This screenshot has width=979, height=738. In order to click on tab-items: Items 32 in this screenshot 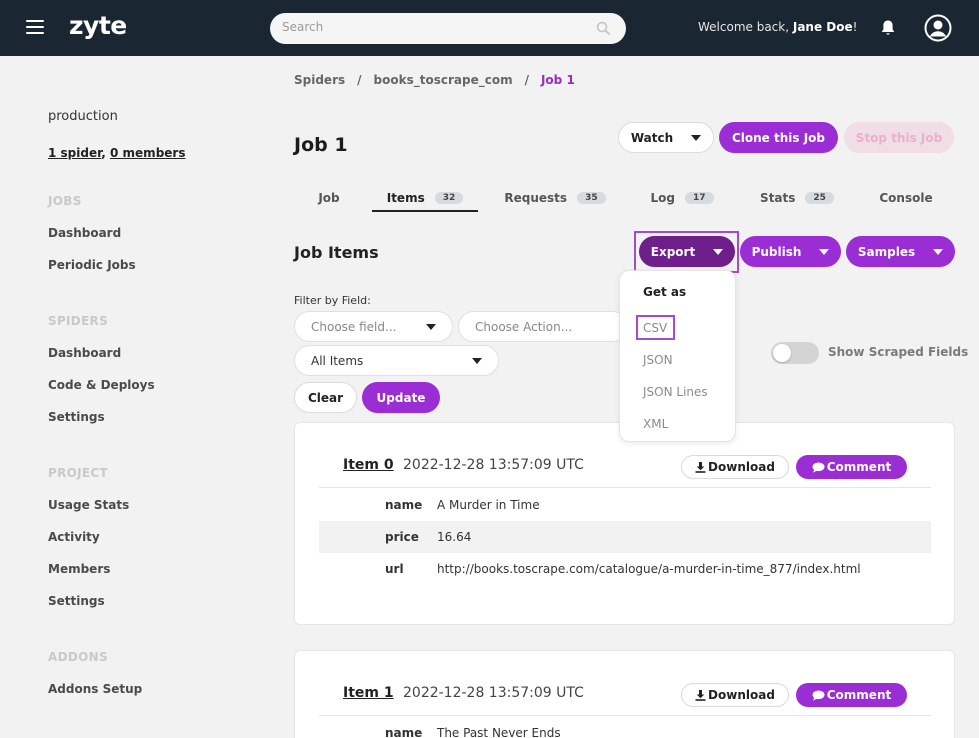, I will do `click(425, 198)`.